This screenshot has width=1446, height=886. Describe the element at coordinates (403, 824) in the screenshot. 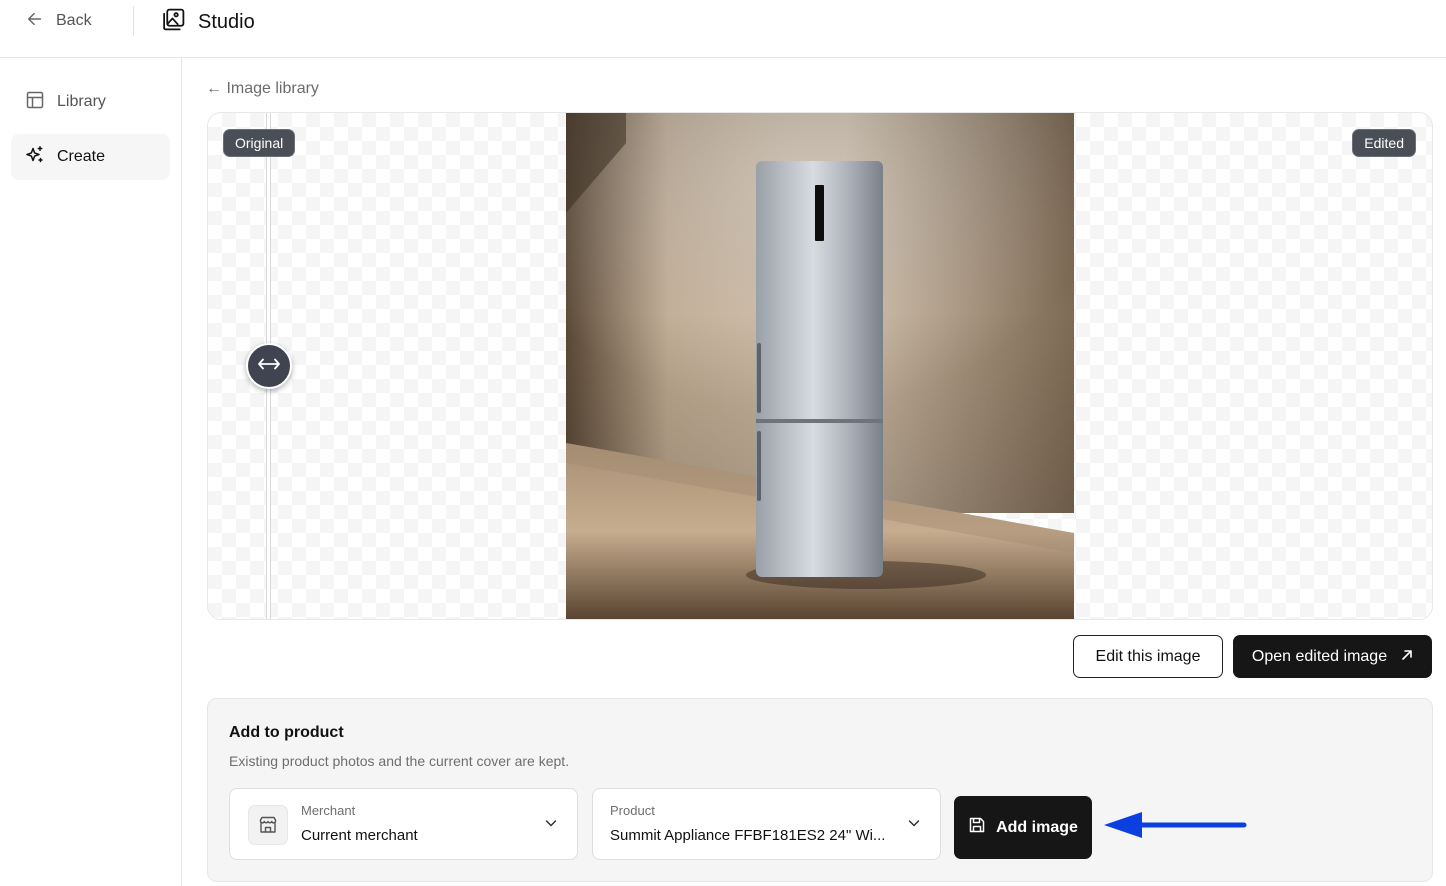

I see `merchant-select: Merchant Current merchant` at that location.